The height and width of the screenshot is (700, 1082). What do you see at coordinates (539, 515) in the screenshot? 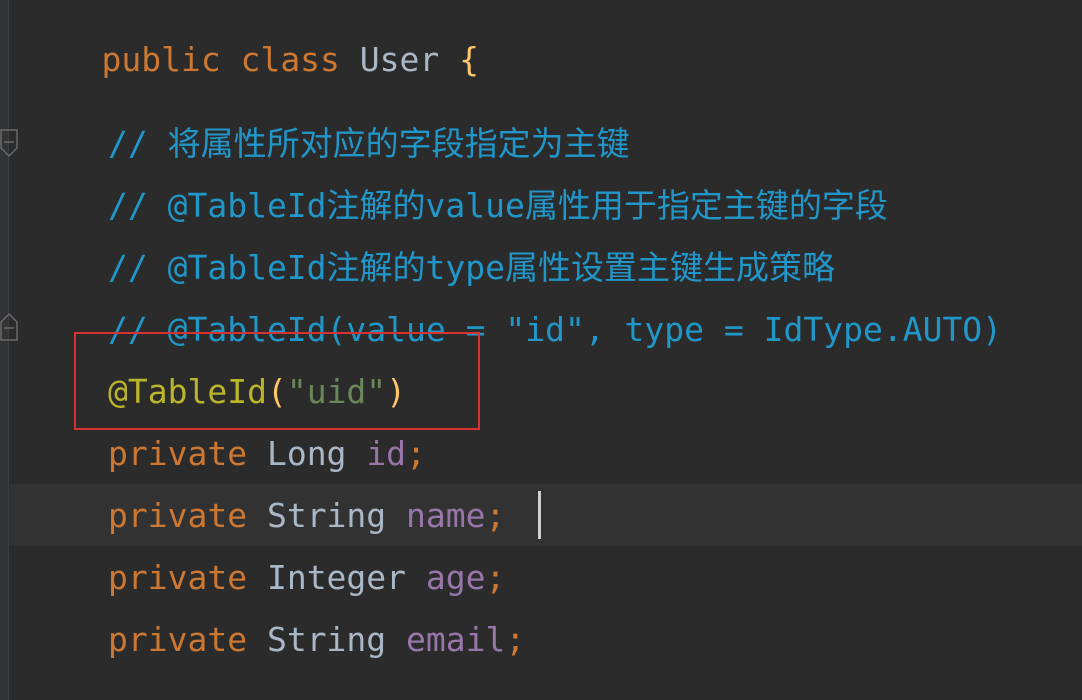
I see `text-cursor` at bounding box center [539, 515].